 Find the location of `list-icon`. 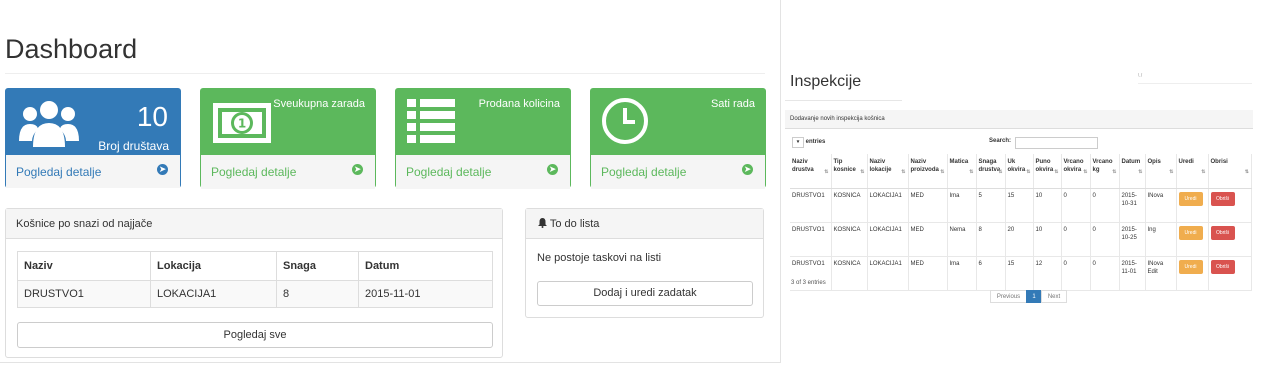

list-icon is located at coordinates (431, 123).